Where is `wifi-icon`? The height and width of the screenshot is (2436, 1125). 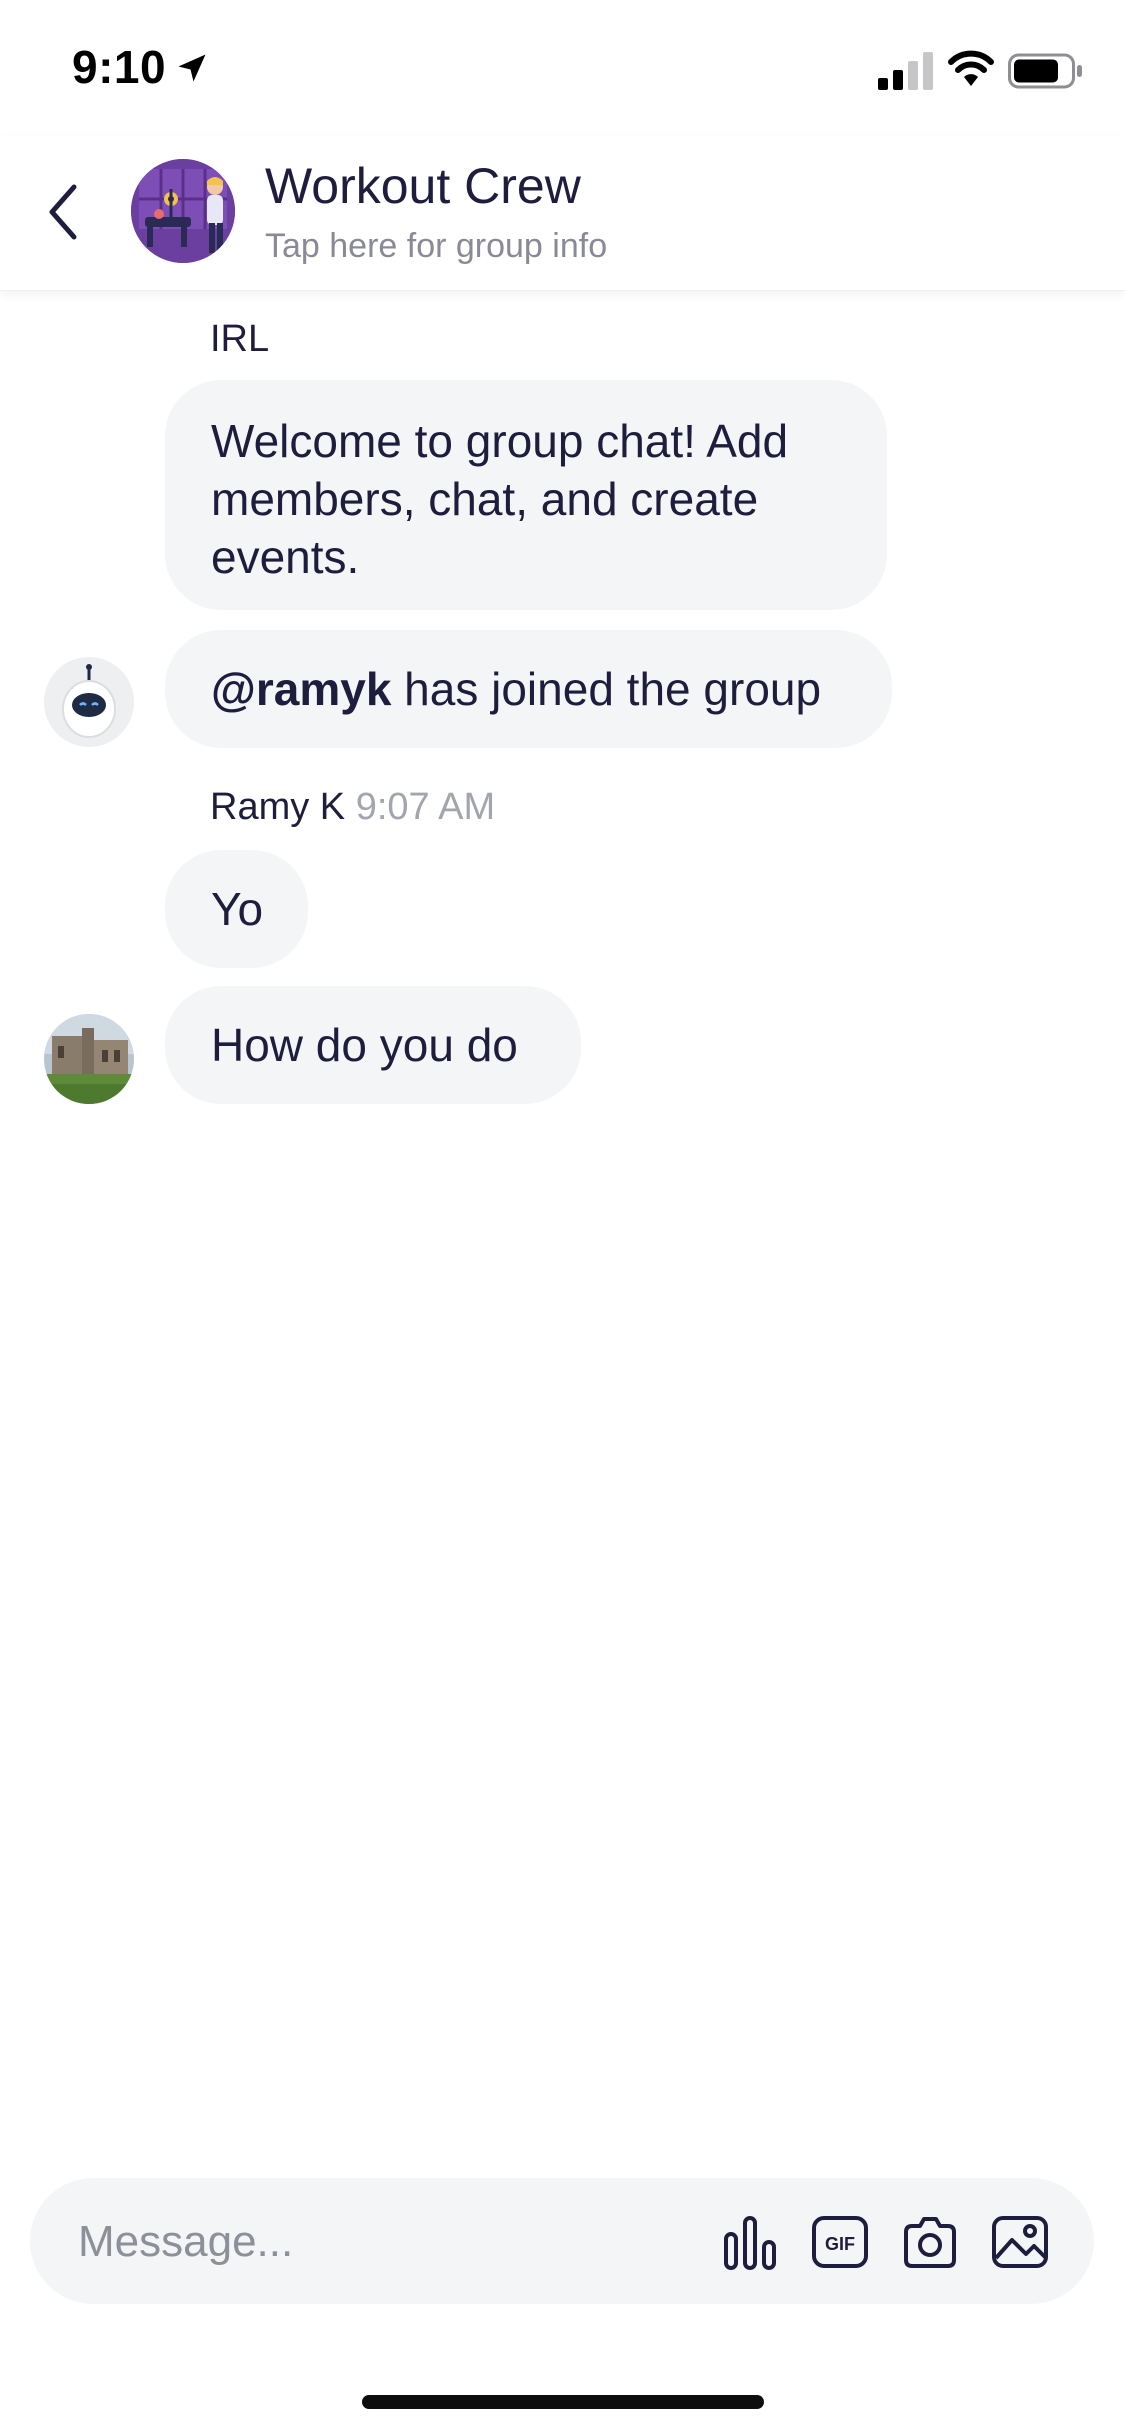 wifi-icon is located at coordinates (971, 68).